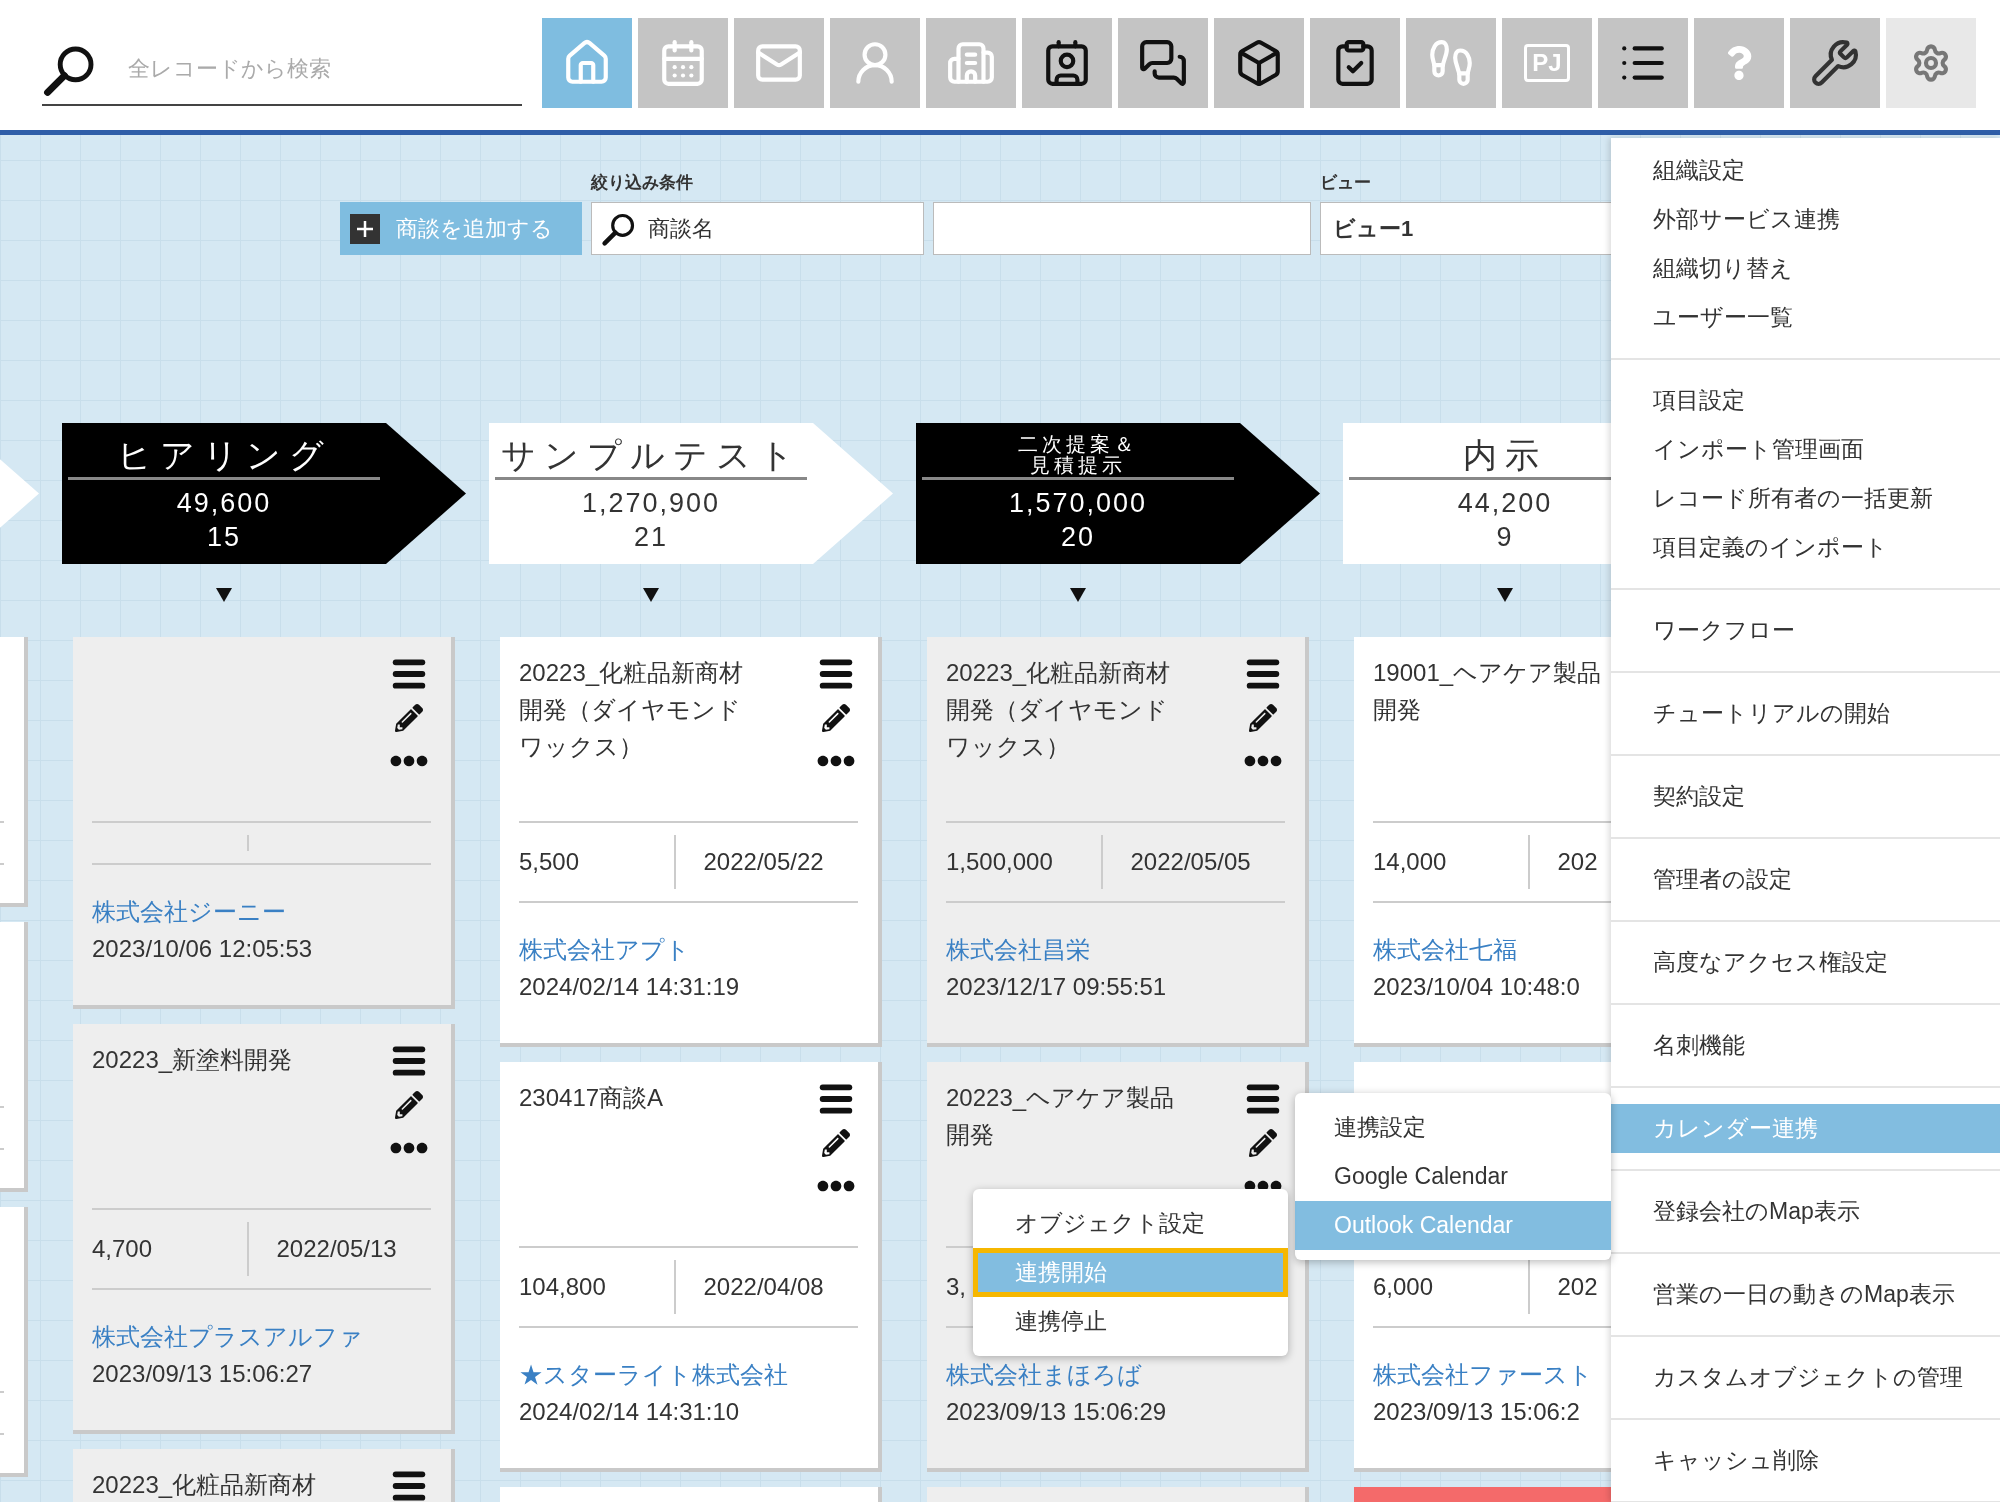 This screenshot has height=1502, width=2000. What do you see at coordinates (562, 1286) in the screenshot?
I see `deal-amount: 104,800` at bounding box center [562, 1286].